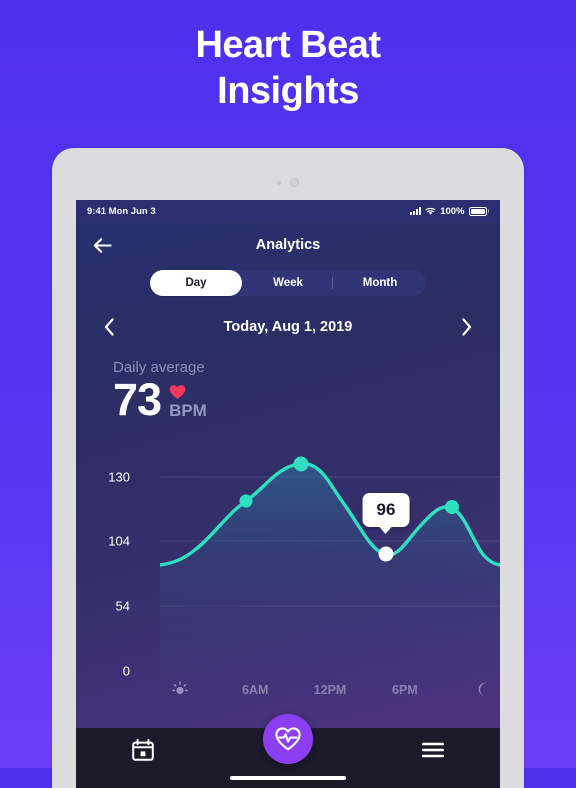  What do you see at coordinates (380, 283) in the screenshot?
I see `tab-month: Month` at bounding box center [380, 283].